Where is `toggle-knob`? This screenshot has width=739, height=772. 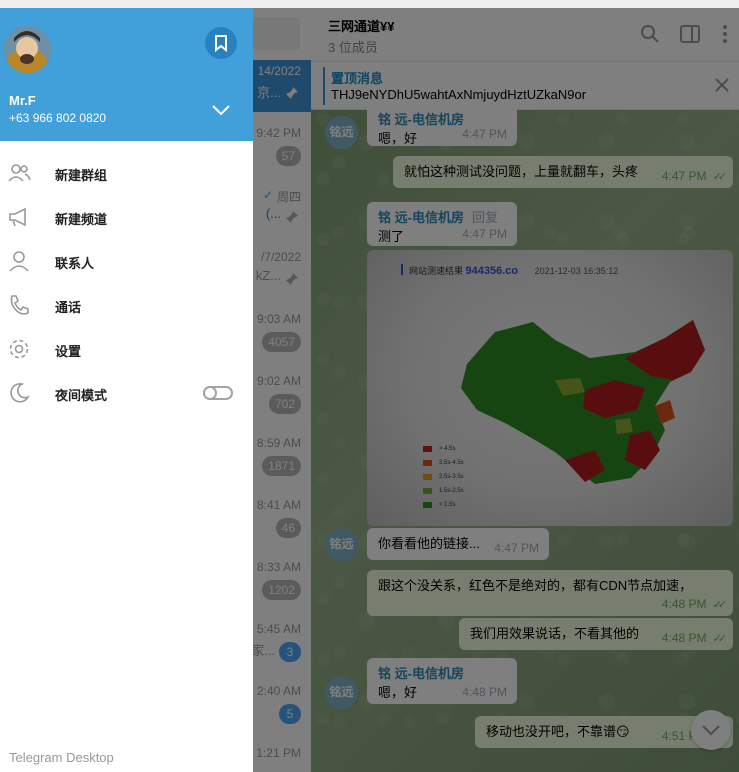 toggle-knob is located at coordinates (210, 393).